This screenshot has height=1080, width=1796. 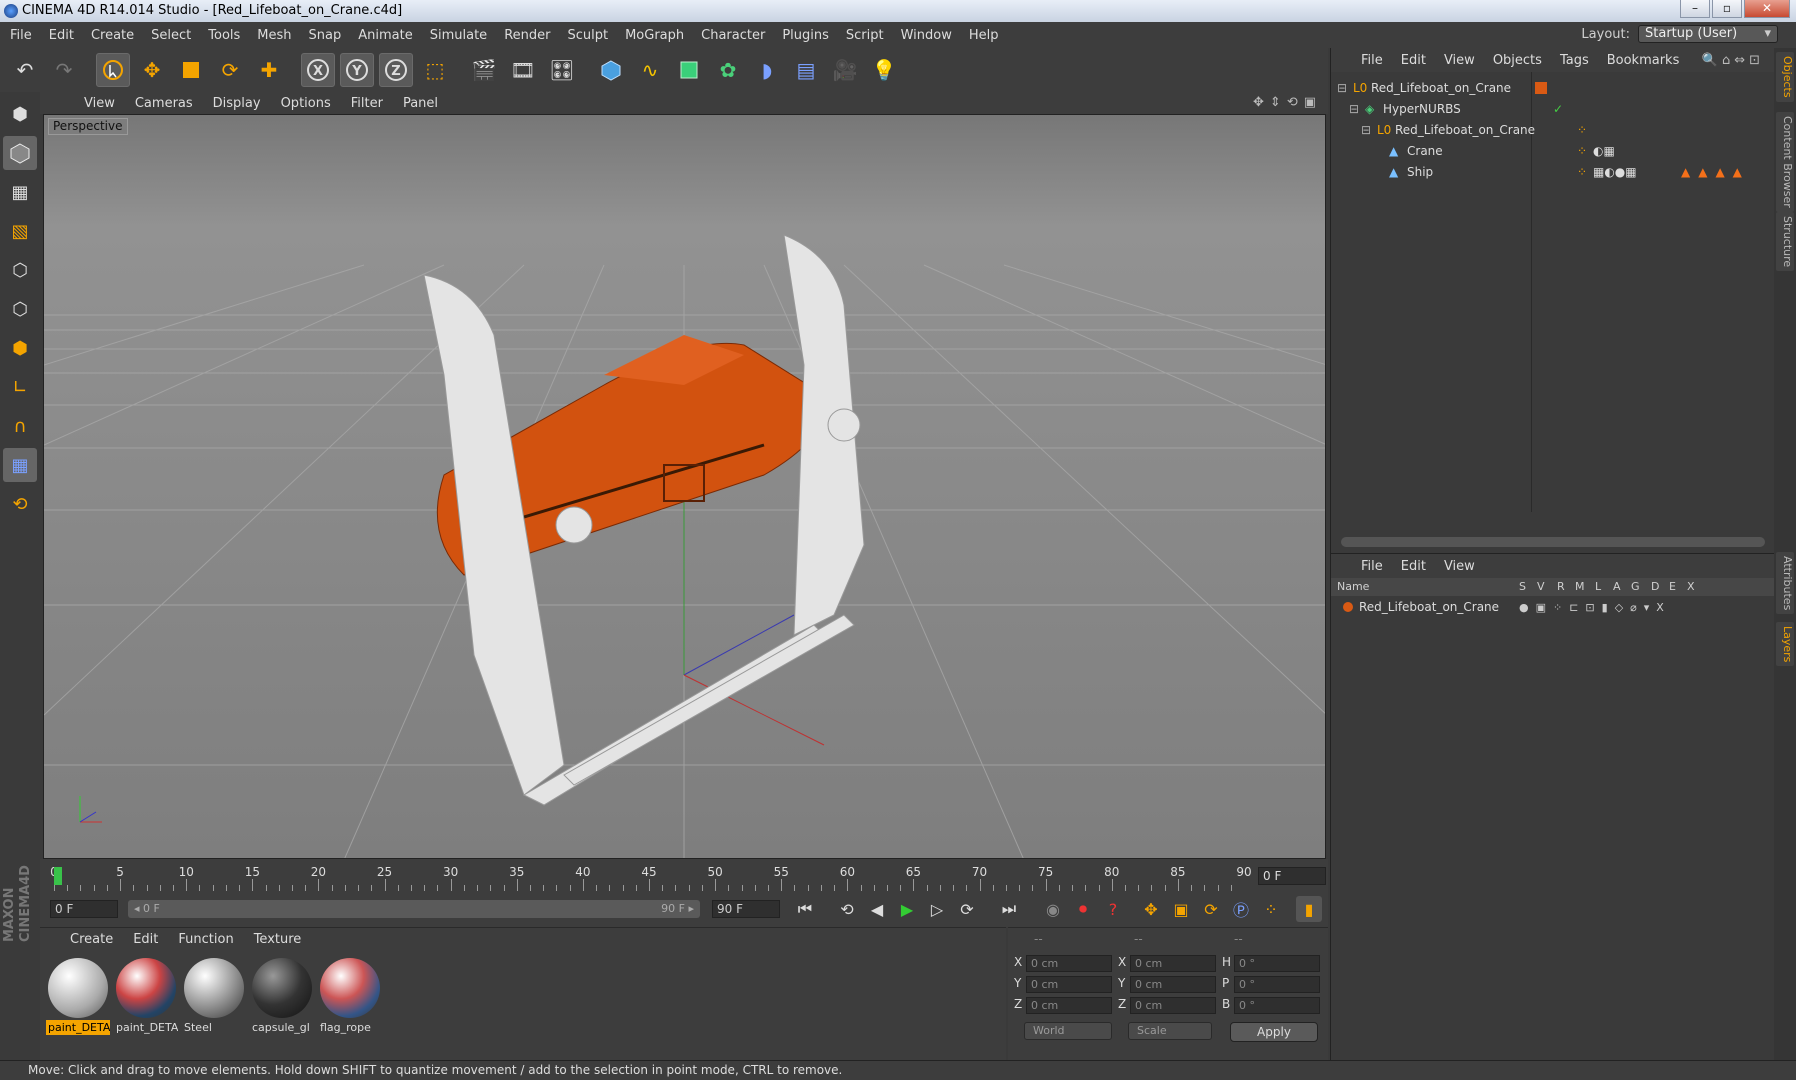 What do you see at coordinates (20, 348) in the screenshot?
I see `polygons-mode-icon: ⬢` at bounding box center [20, 348].